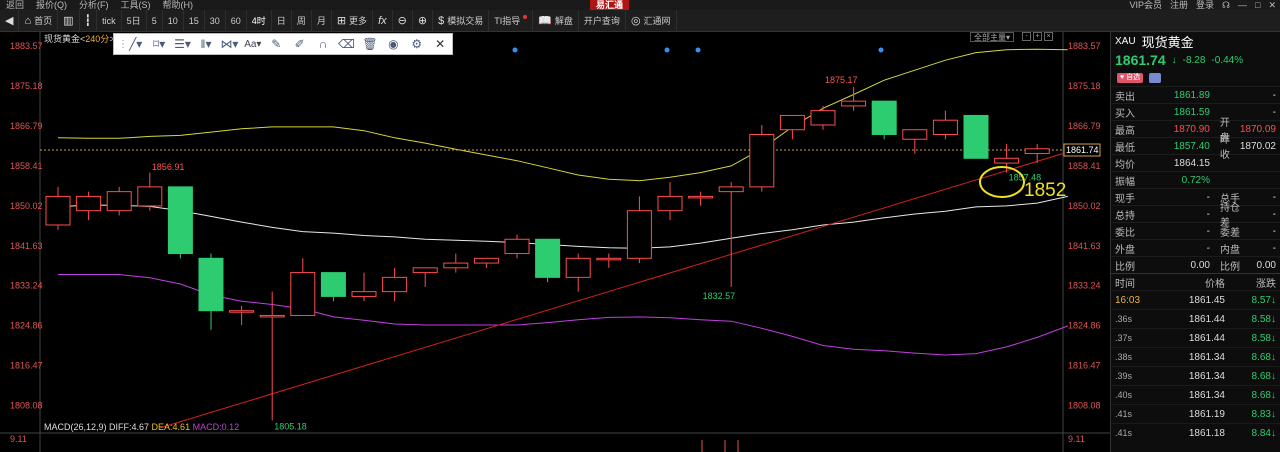 The image size is (1280, 452). What do you see at coordinates (302, 20) in the screenshot?
I see `period-week: 周` at bounding box center [302, 20].